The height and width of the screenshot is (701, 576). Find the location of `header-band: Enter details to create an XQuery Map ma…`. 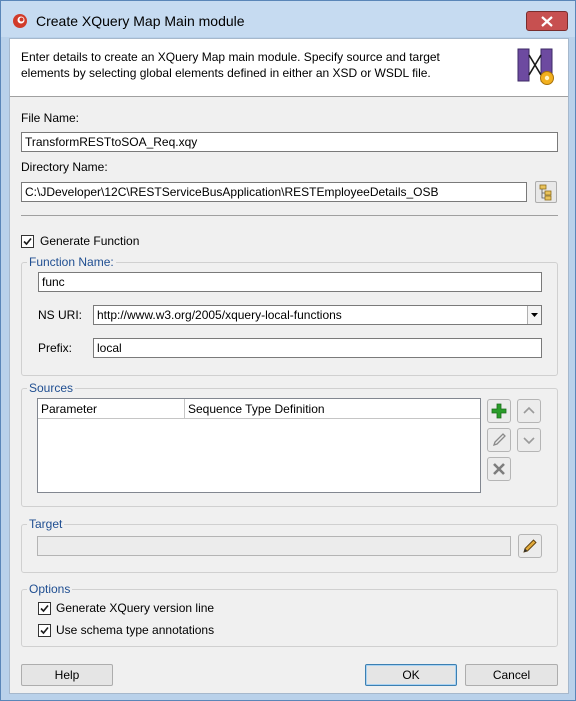

header-band: Enter details to create an XQuery Map ma… is located at coordinates (289, 67).